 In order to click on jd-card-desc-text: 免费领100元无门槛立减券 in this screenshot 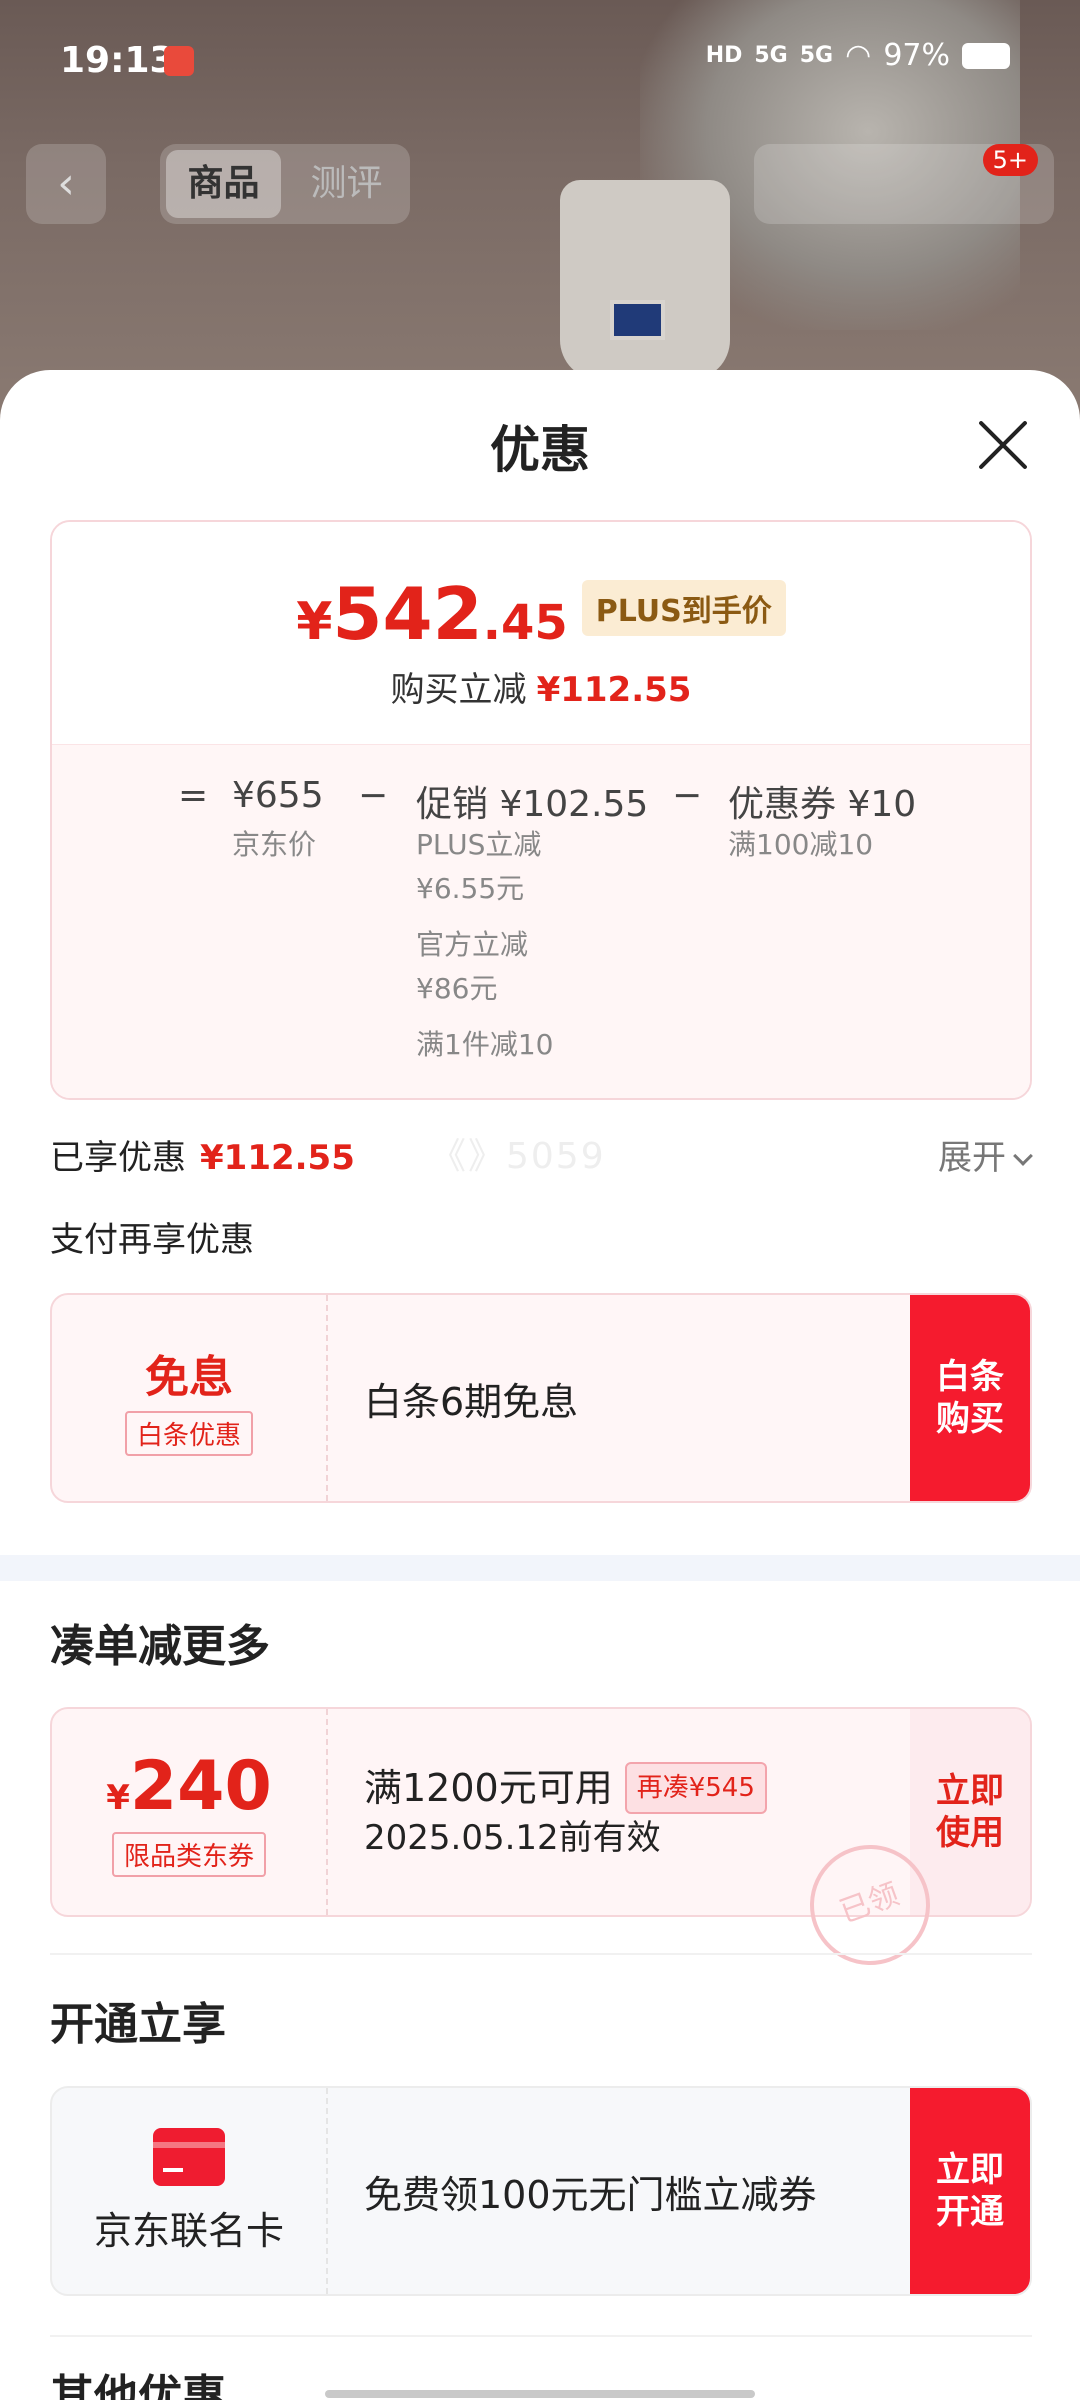, I will do `click(590, 2194)`.